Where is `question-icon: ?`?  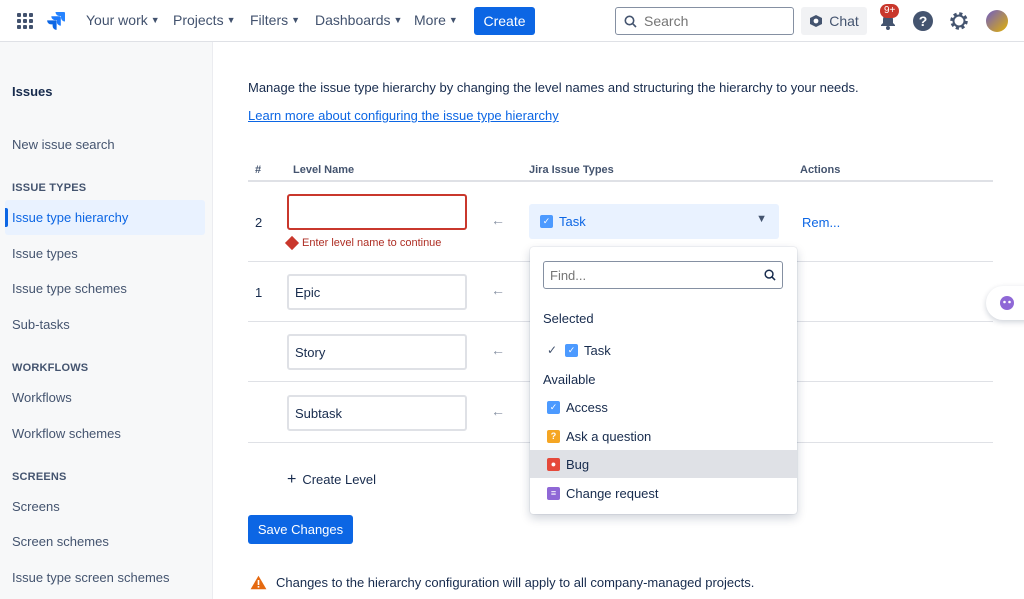 question-icon: ? is located at coordinates (553, 436).